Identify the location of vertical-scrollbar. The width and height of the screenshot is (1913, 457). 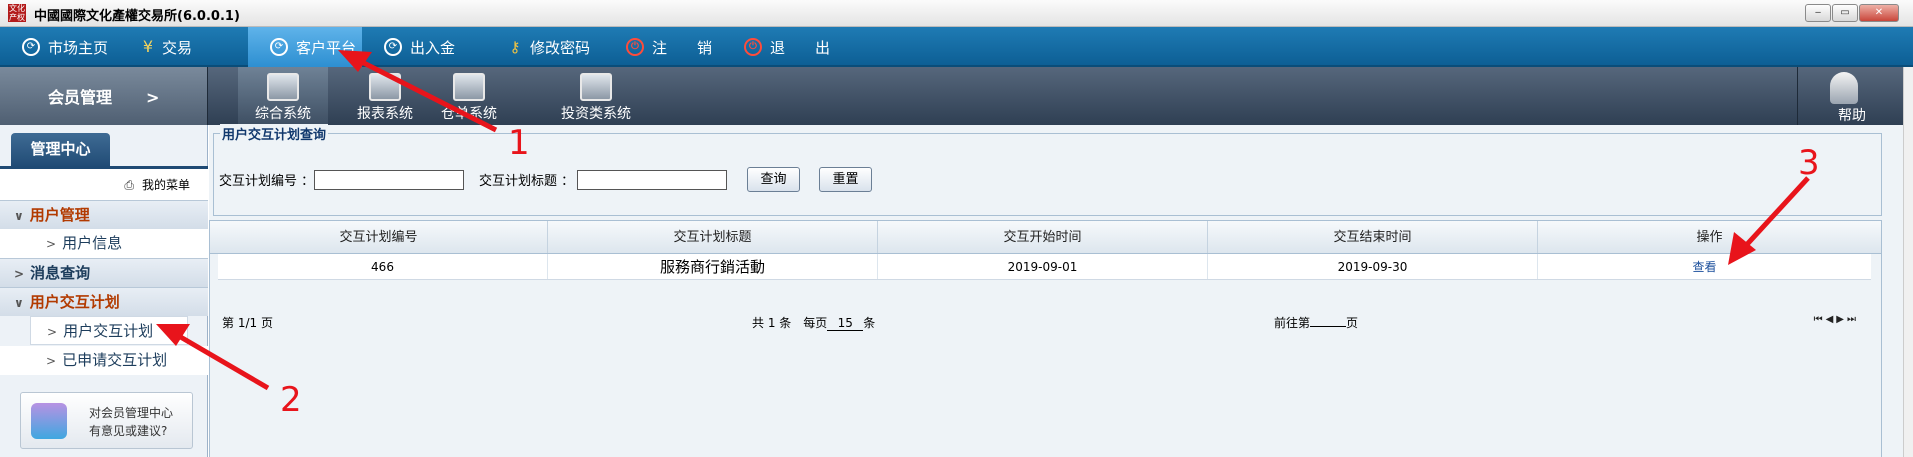
(1908, 262).